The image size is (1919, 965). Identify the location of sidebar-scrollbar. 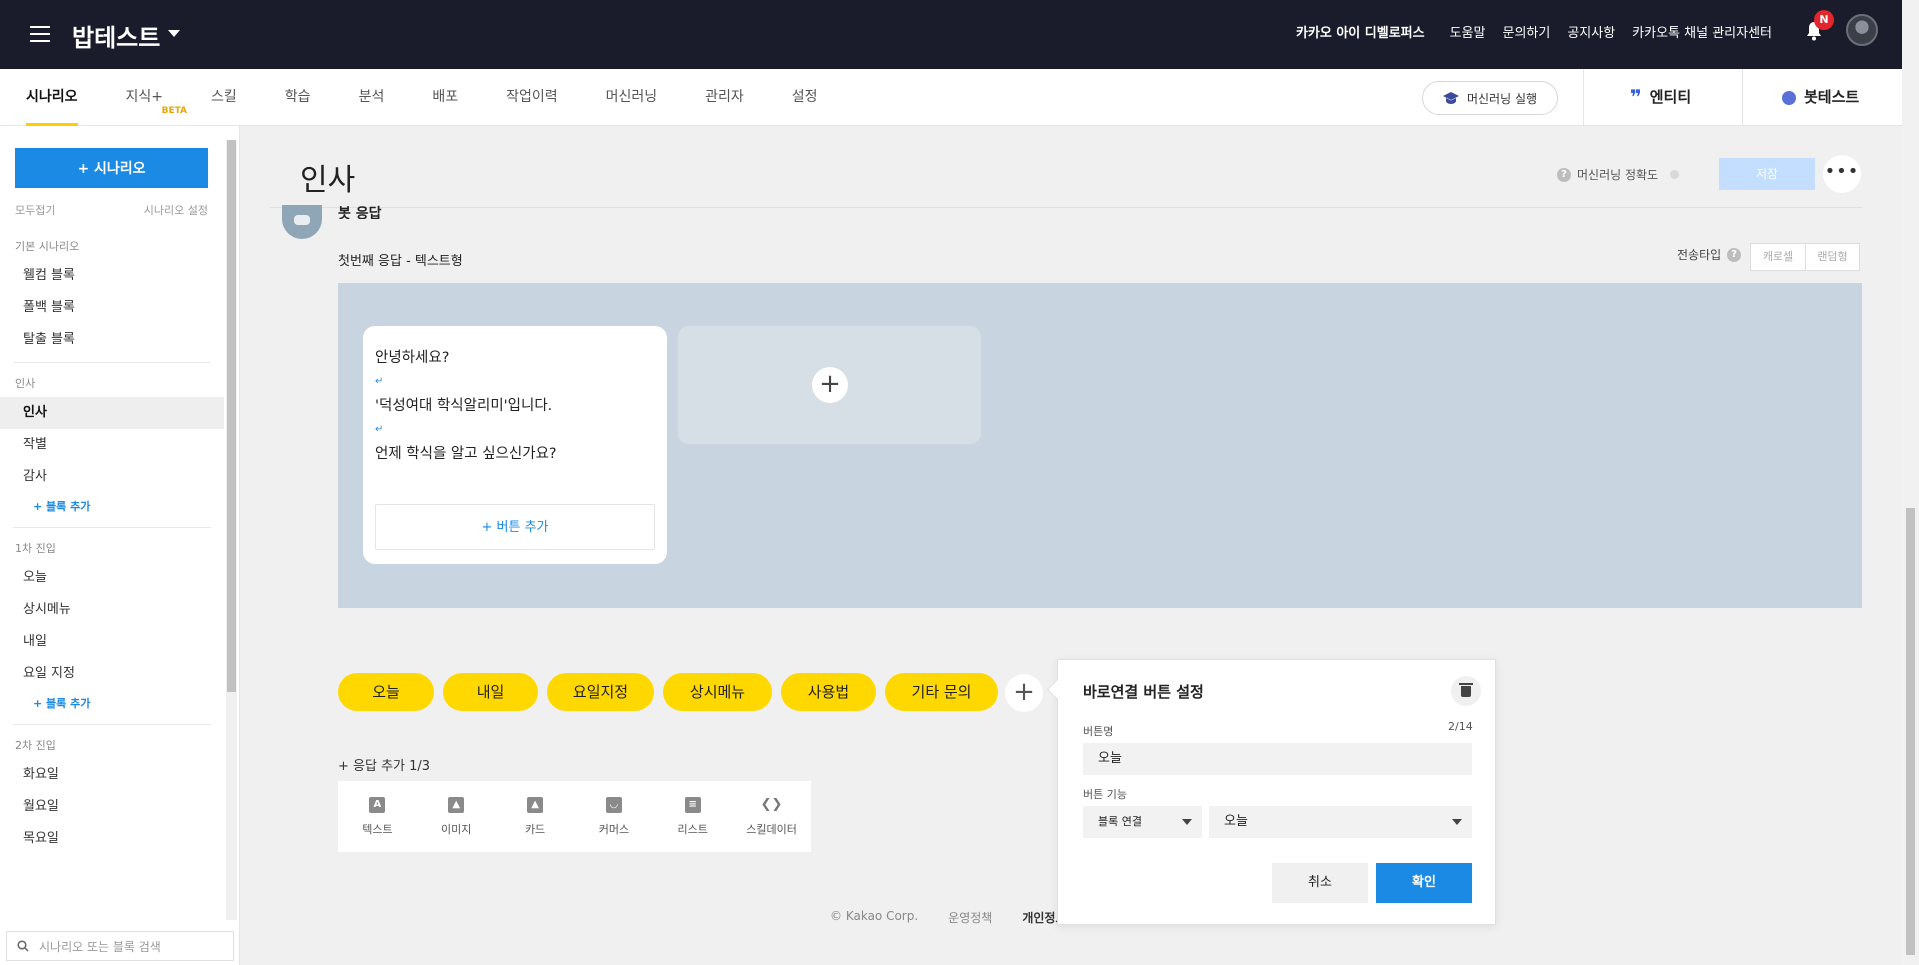
(231, 530).